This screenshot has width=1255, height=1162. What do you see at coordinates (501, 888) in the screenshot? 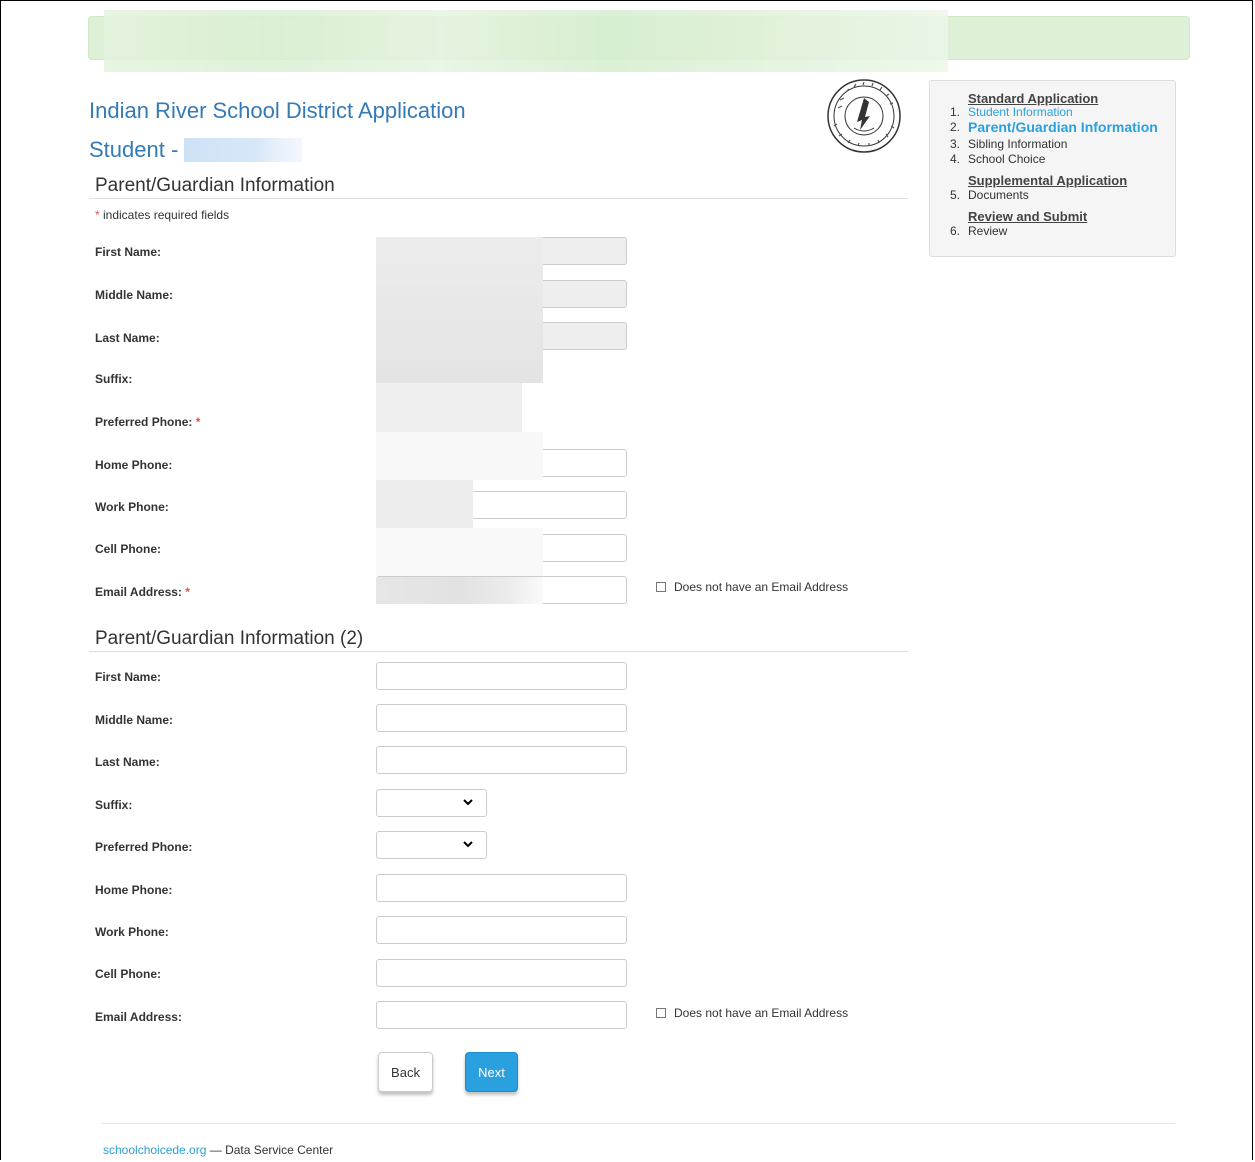
I see `guardian2-home-phone-input` at bounding box center [501, 888].